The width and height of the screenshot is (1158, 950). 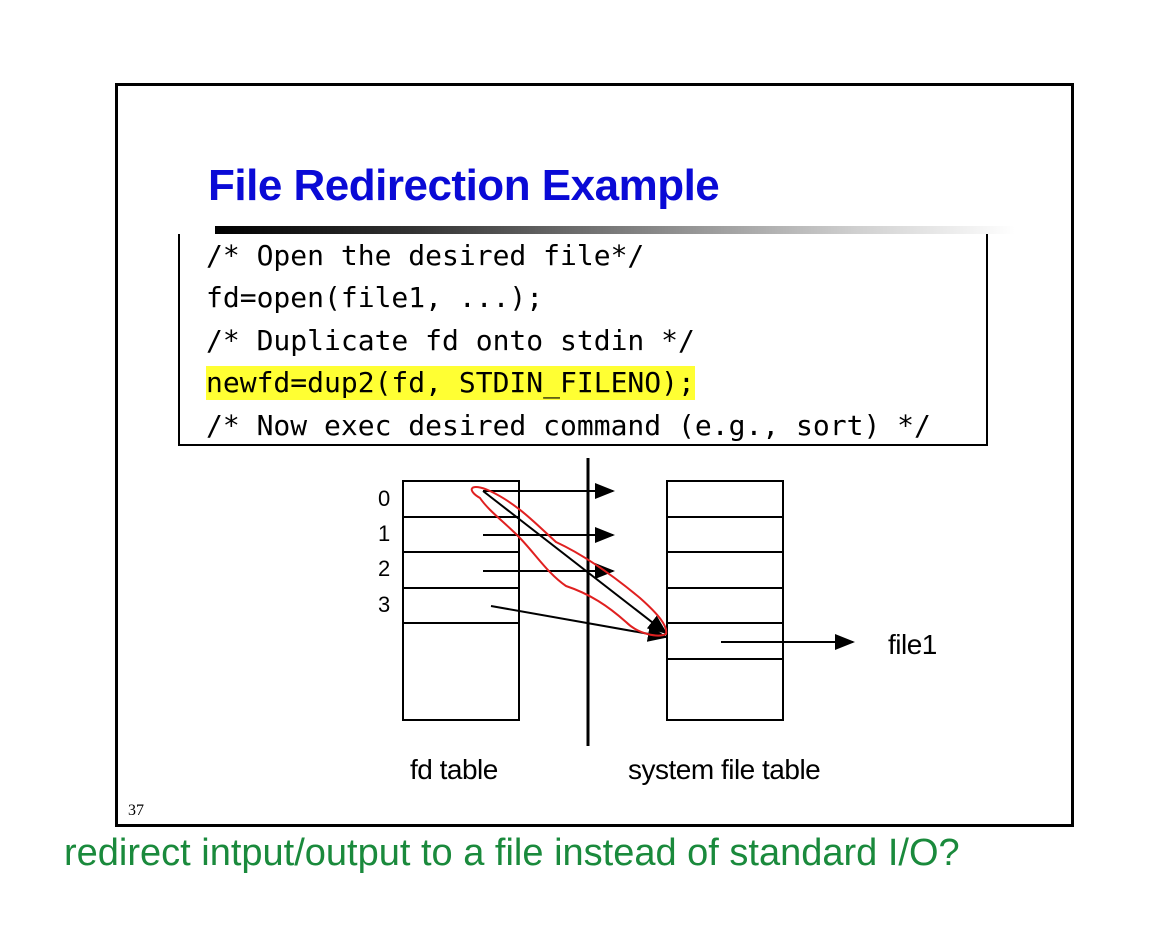 I want to click on fd-table-label: fd table, so click(x=454, y=769).